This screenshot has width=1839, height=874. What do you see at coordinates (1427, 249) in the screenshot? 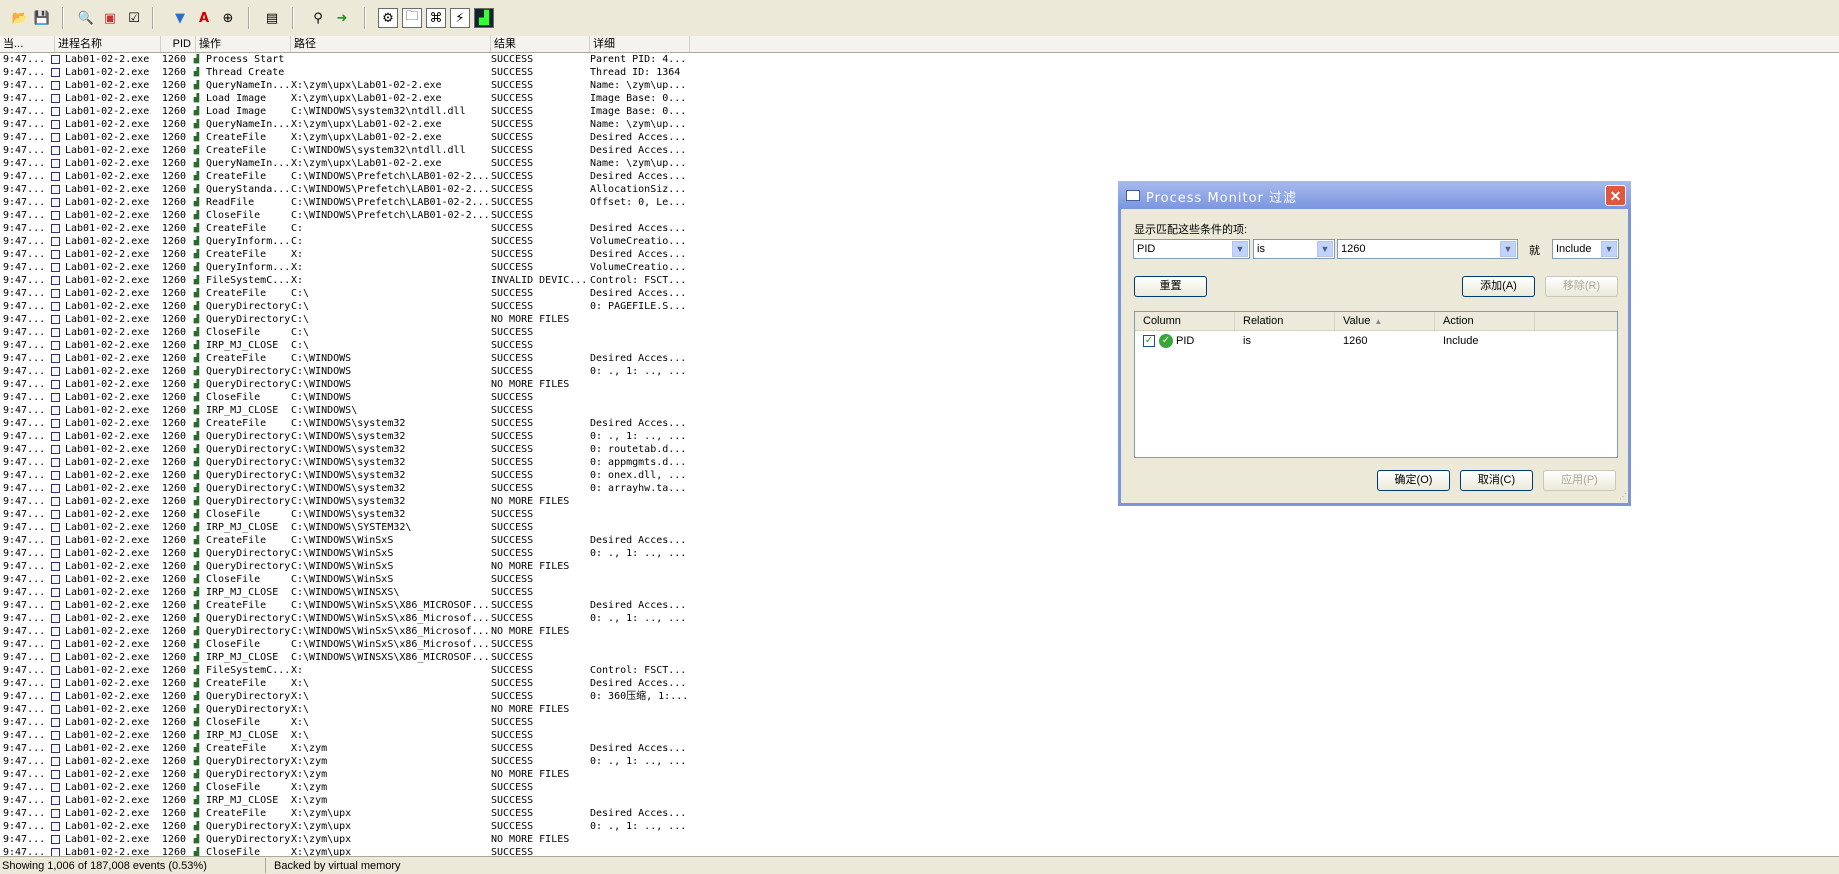
I see `value-combo: 1260 ▼` at bounding box center [1427, 249].